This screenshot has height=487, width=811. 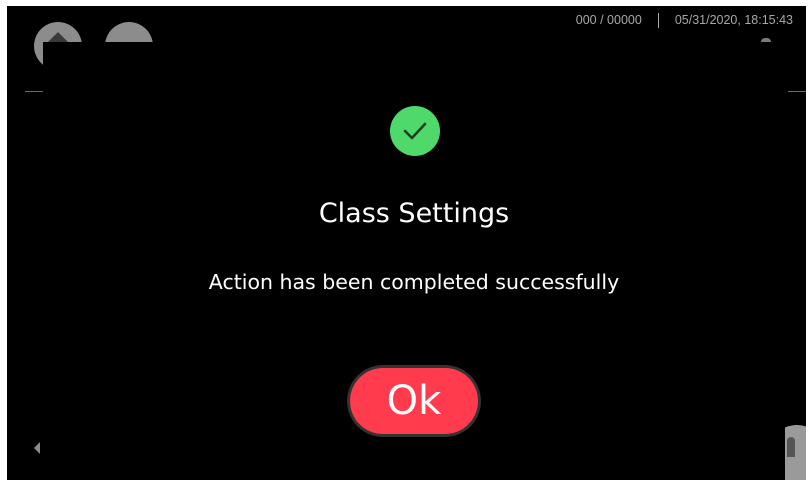 What do you see at coordinates (797, 91) in the screenshot?
I see `header-divider-right` at bounding box center [797, 91].